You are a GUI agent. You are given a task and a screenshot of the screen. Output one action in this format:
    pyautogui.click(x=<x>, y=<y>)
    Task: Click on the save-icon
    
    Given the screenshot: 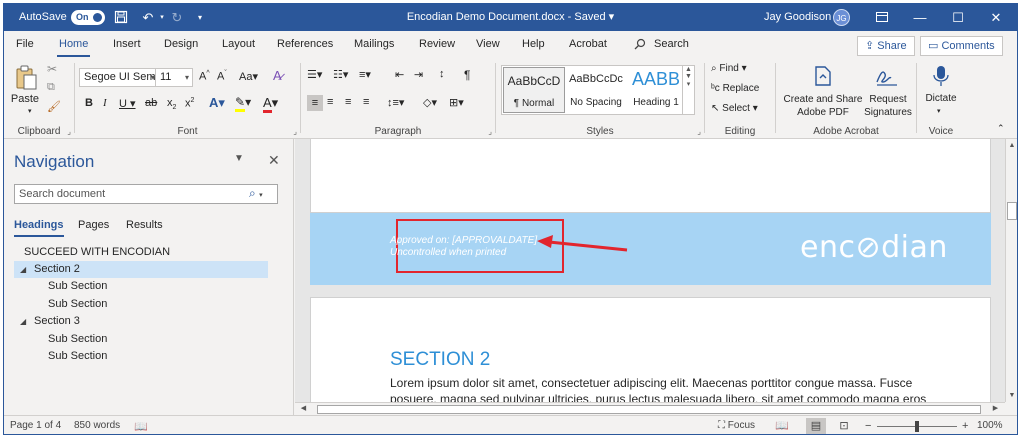 What is the action you would take?
    pyautogui.click(x=124, y=17)
    